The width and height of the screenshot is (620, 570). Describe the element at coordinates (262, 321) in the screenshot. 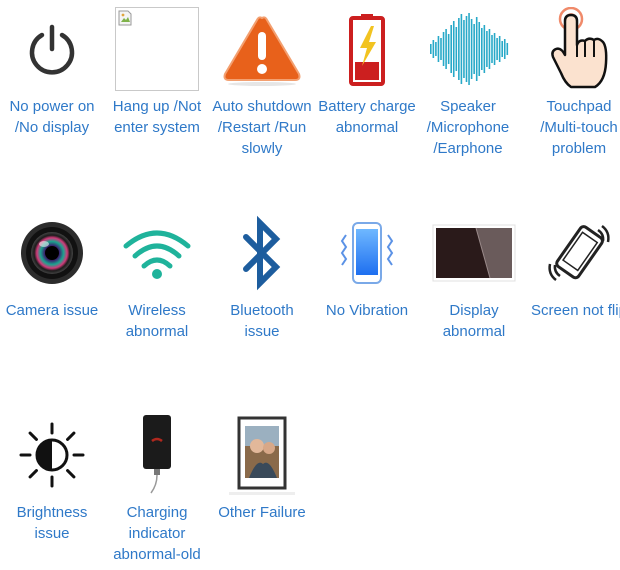

I see `item-label: Bluetooth issue` at that location.